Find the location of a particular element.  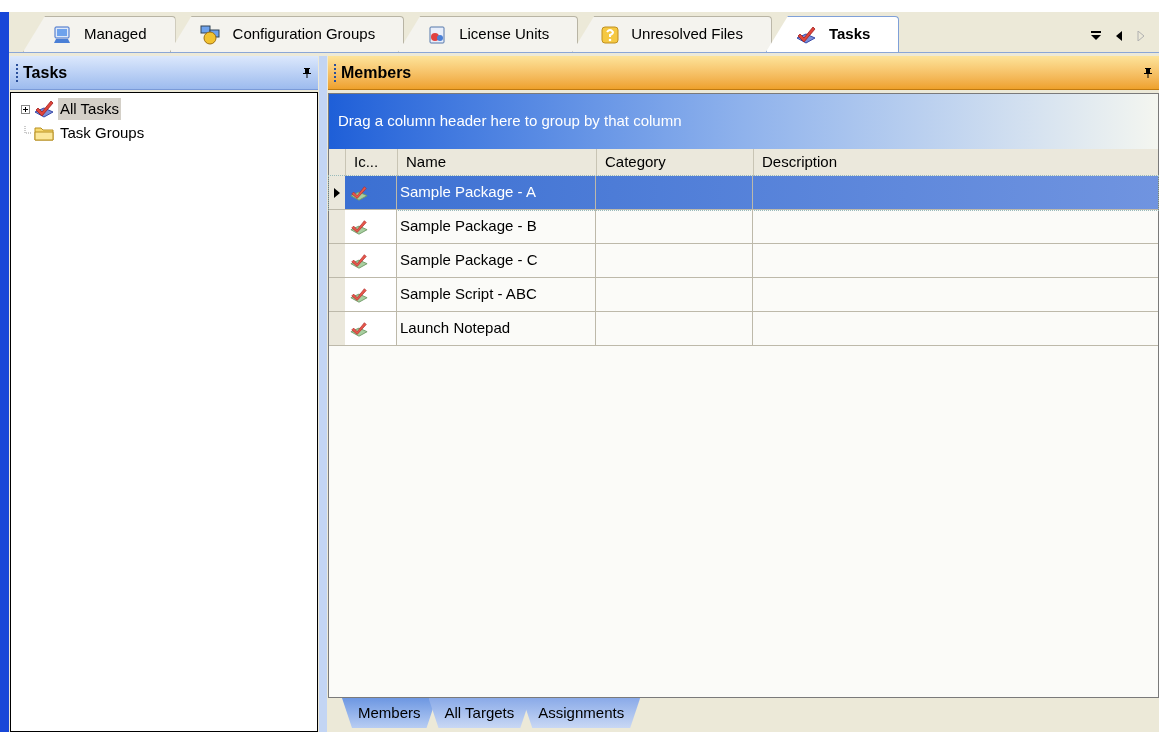

table-cell: Sample Script - ABC is located at coordinates (496, 294).